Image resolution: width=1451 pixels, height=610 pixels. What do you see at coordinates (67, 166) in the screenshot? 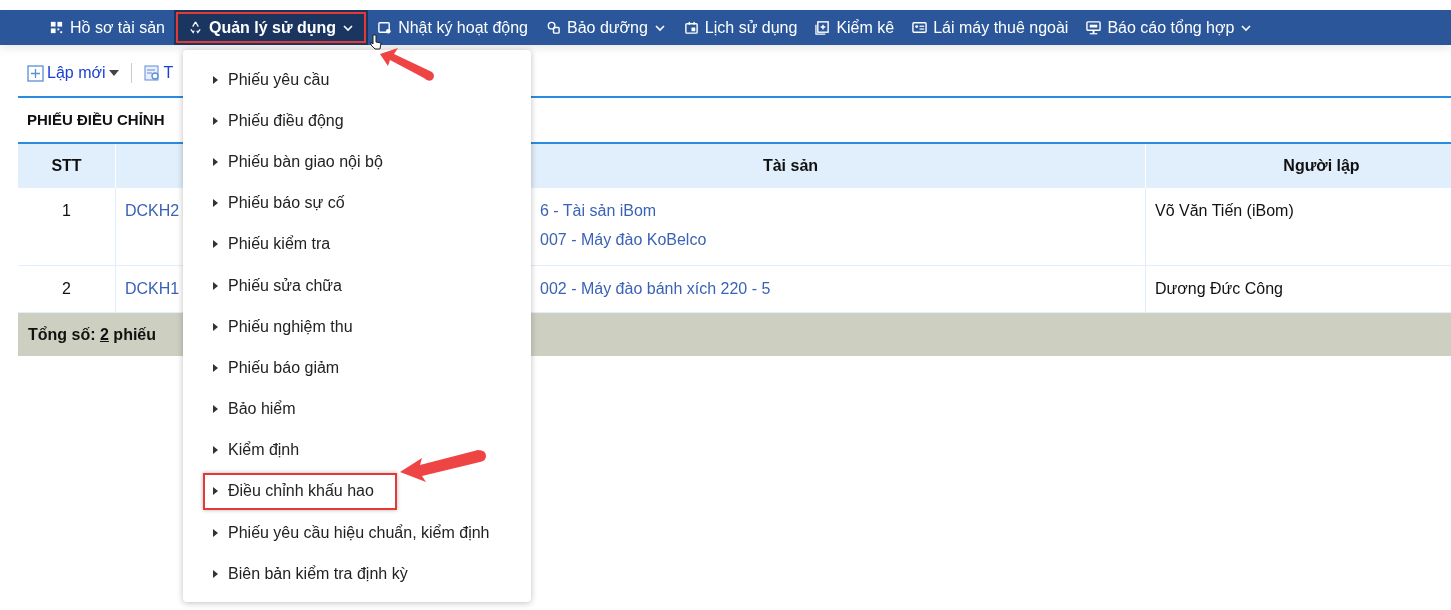
I see `column-header: STT` at bounding box center [67, 166].